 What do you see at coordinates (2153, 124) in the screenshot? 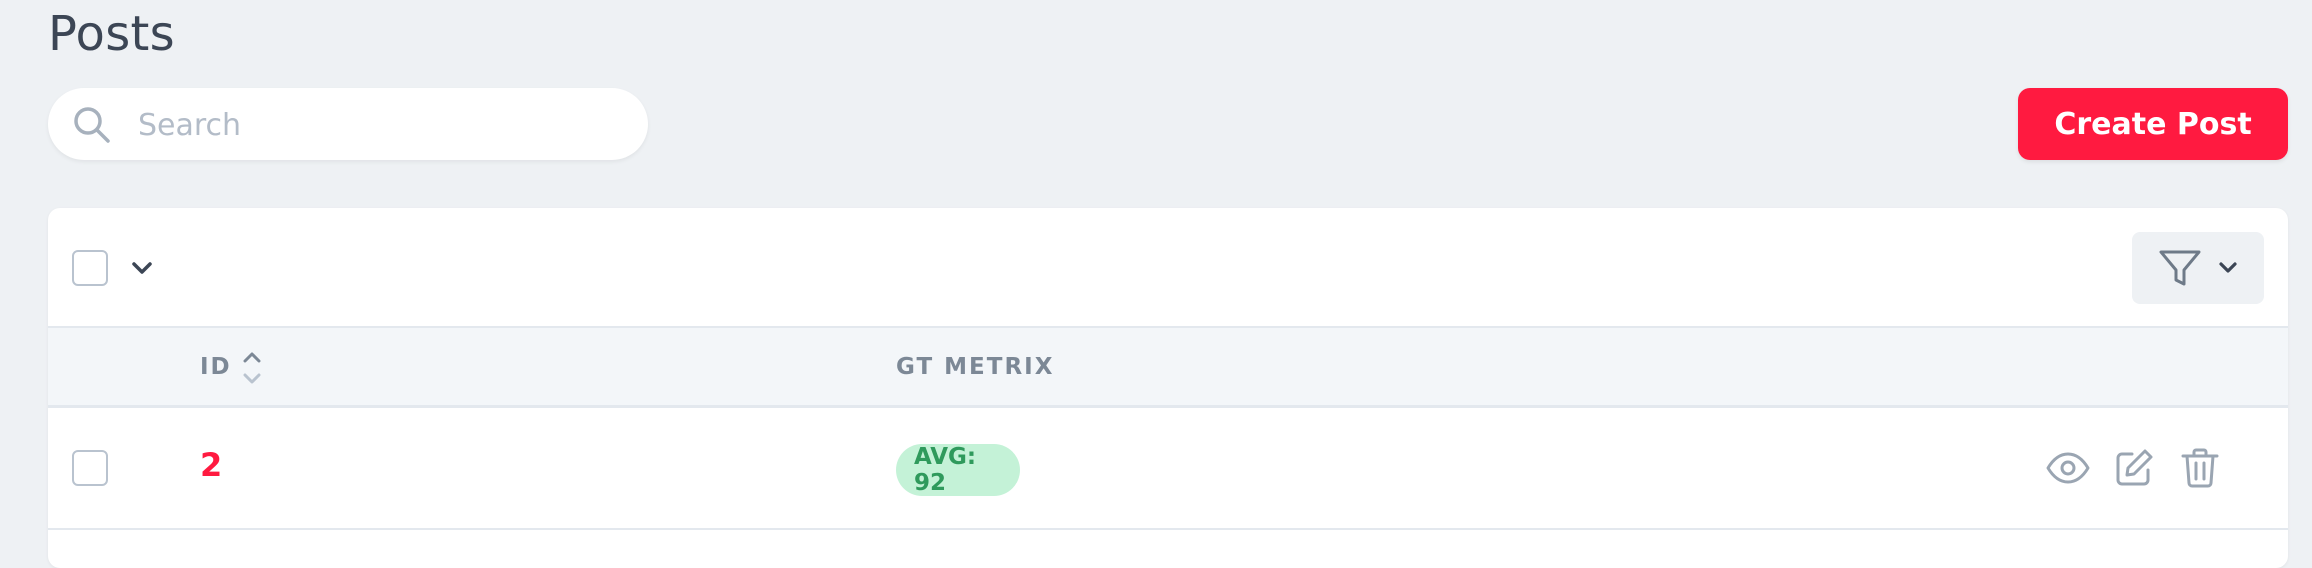
I see `create-post-button: Create Post` at bounding box center [2153, 124].